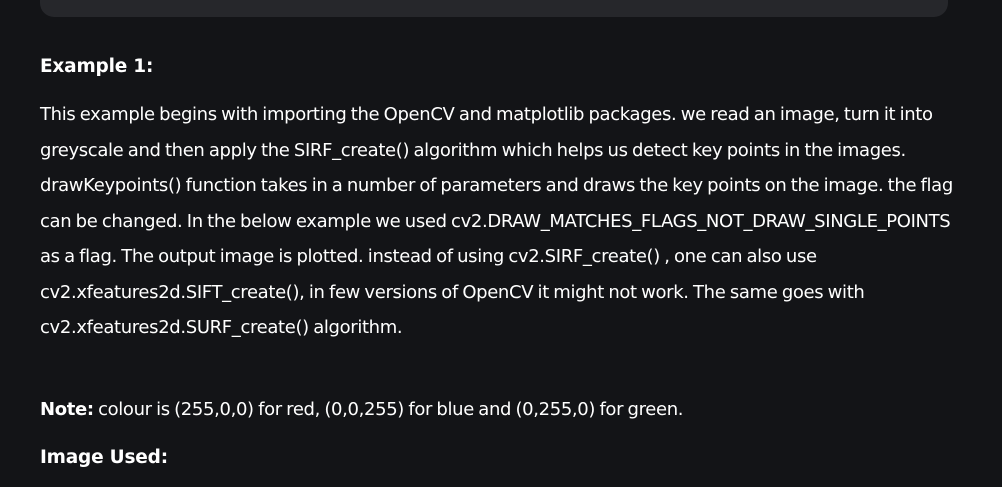  Describe the element at coordinates (104, 457) in the screenshot. I see `image-used-heading: Image Used:` at that location.